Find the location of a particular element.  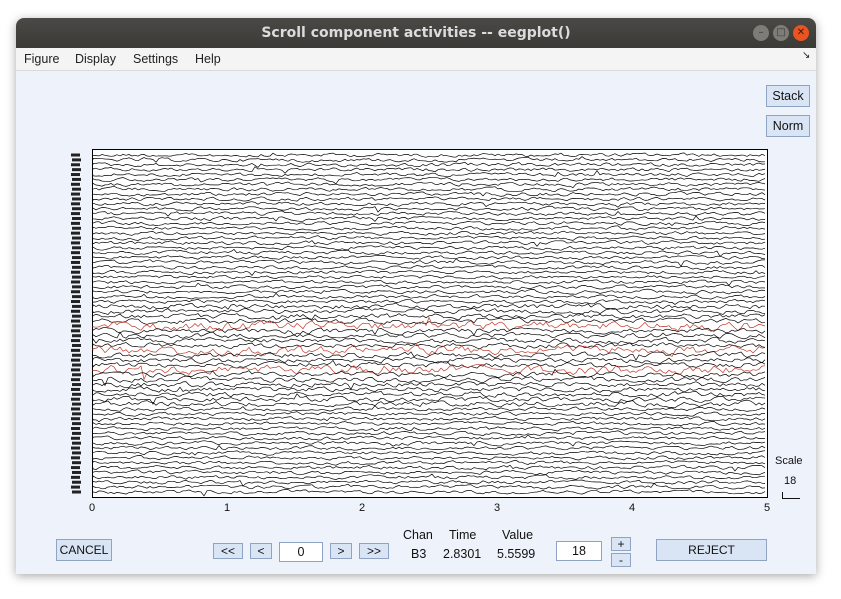

close-icon: ✕ is located at coordinates (801, 33).